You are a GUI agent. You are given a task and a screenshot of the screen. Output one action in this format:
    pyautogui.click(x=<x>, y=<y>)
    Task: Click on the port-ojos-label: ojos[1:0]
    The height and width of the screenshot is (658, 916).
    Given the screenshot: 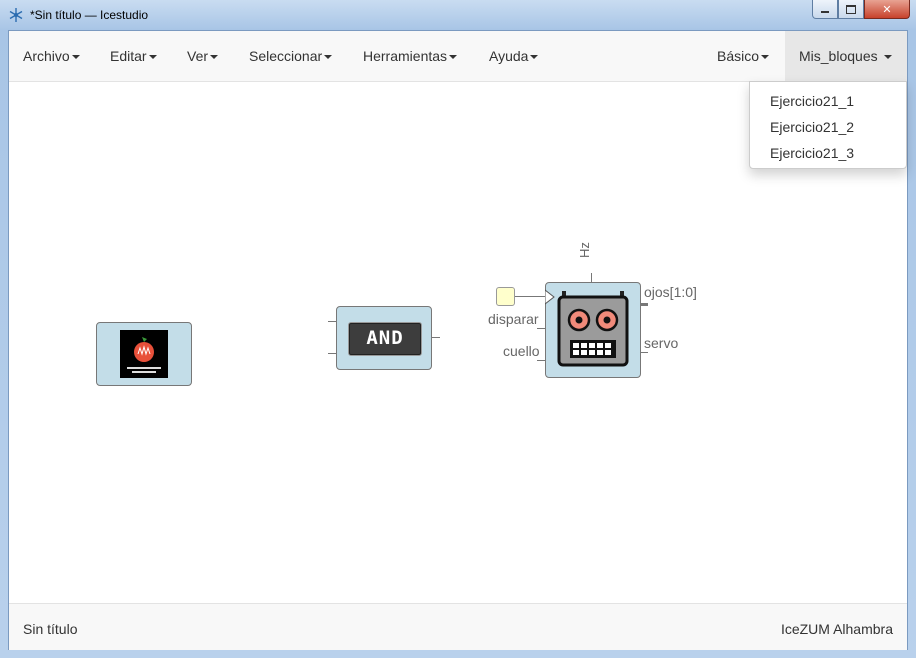 What is the action you would take?
    pyautogui.click(x=670, y=292)
    